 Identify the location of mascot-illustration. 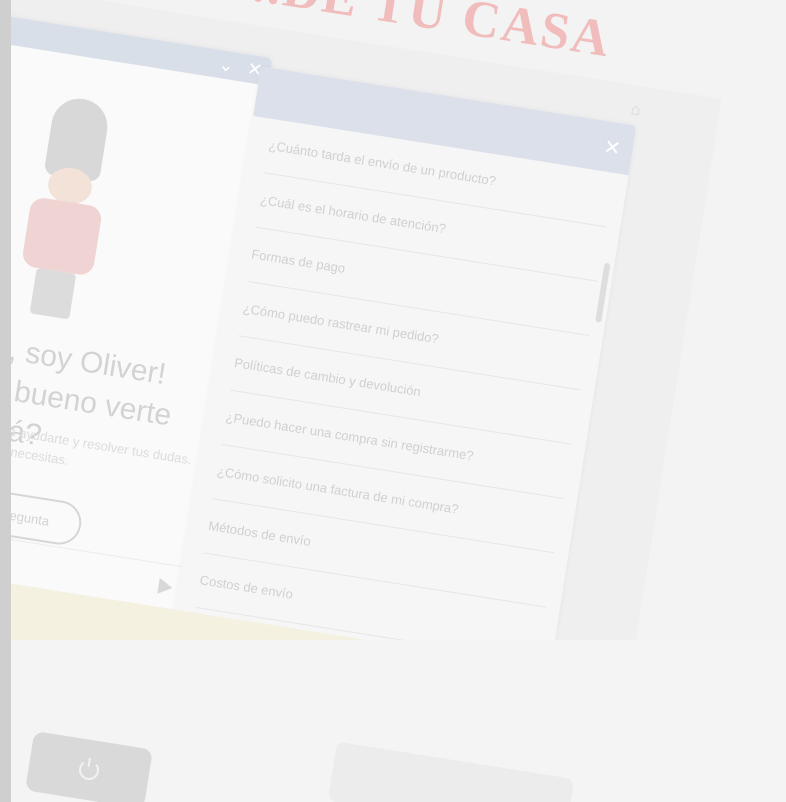
(77, 208).